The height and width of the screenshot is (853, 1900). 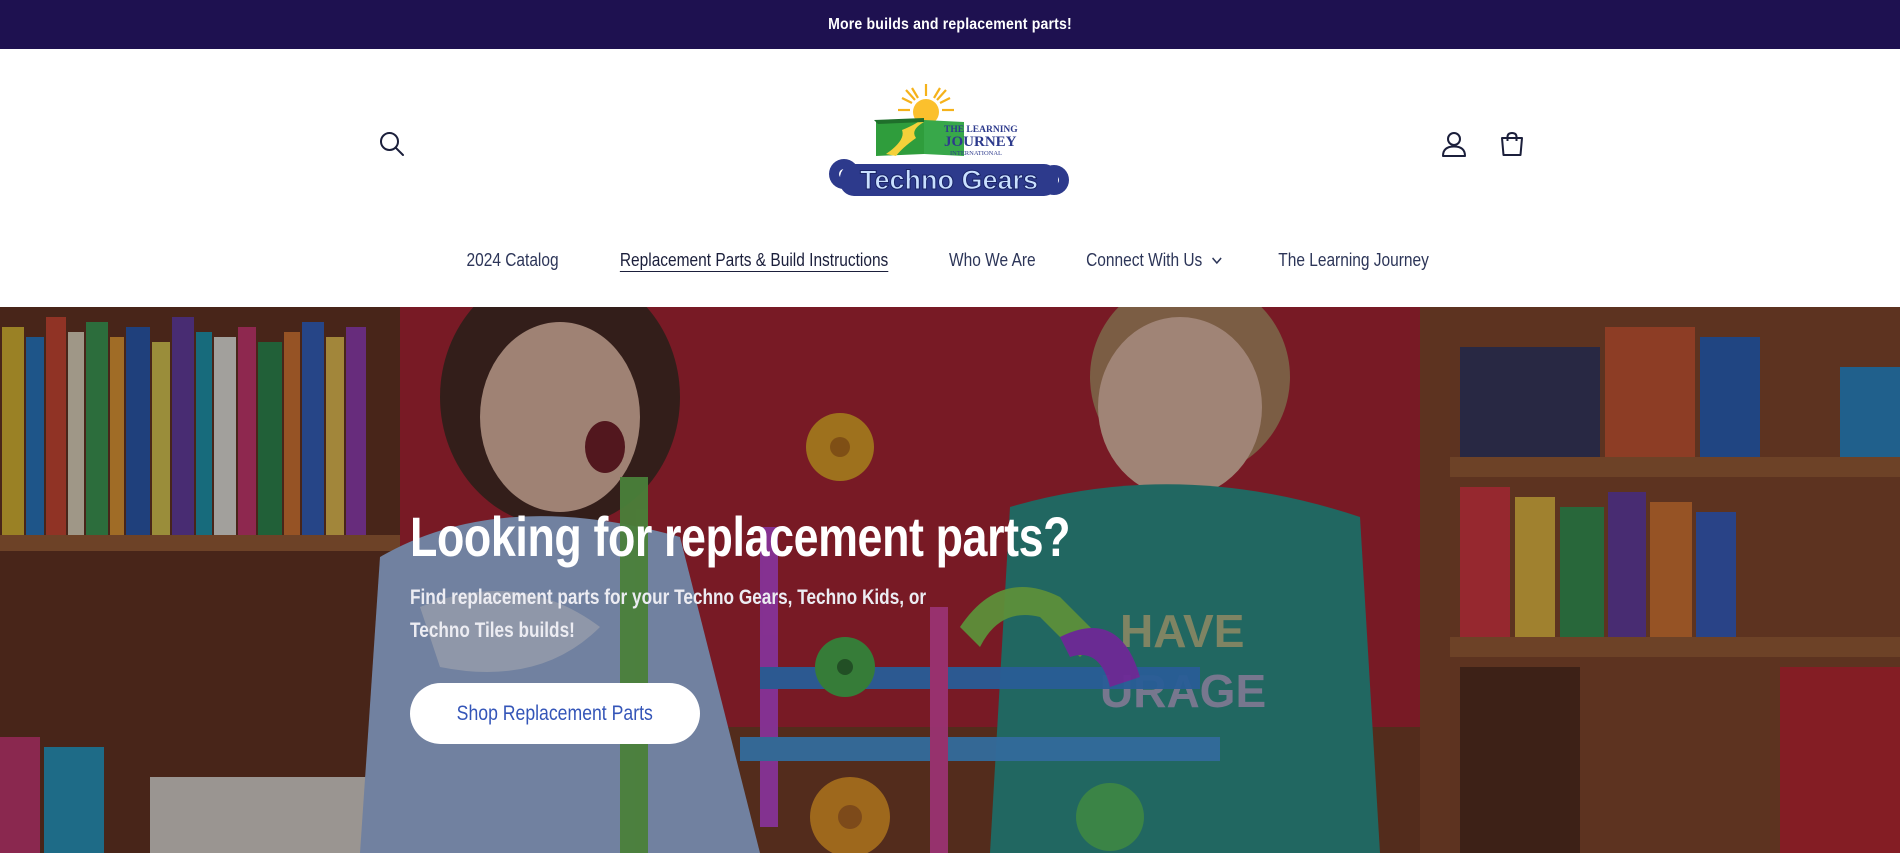 What do you see at coordinates (1144, 259) in the screenshot?
I see `nav-item-label: Connect With Us` at bounding box center [1144, 259].